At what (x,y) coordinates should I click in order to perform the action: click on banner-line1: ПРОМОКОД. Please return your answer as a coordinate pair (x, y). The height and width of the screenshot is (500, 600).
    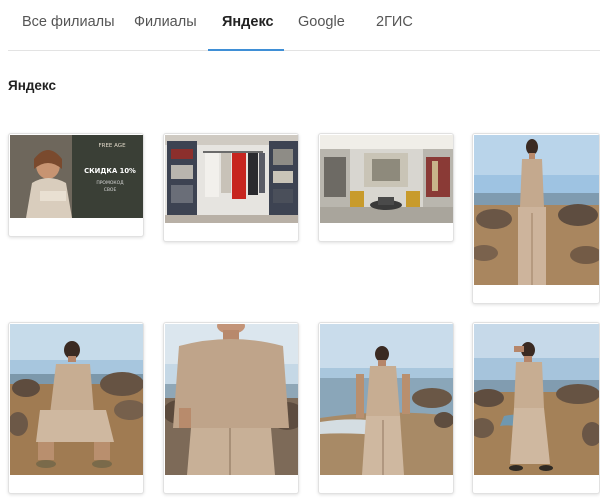
    Looking at the image, I should click on (110, 183).